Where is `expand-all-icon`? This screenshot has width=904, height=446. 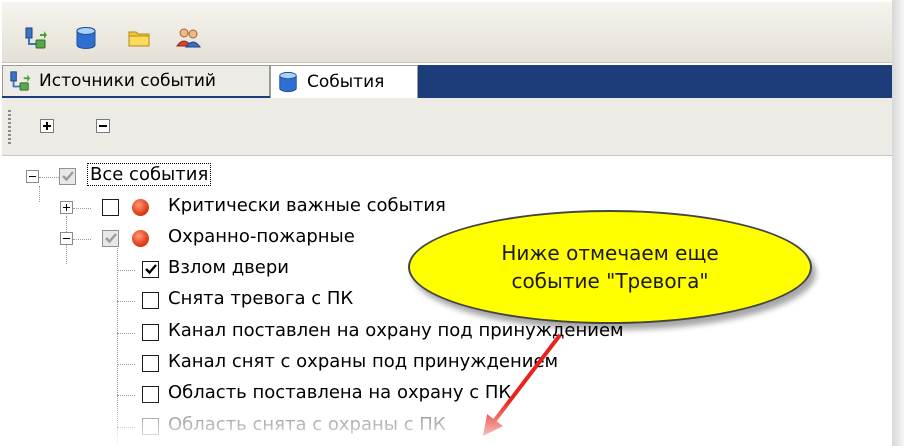
expand-all-icon is located at coordinates (47, 126).